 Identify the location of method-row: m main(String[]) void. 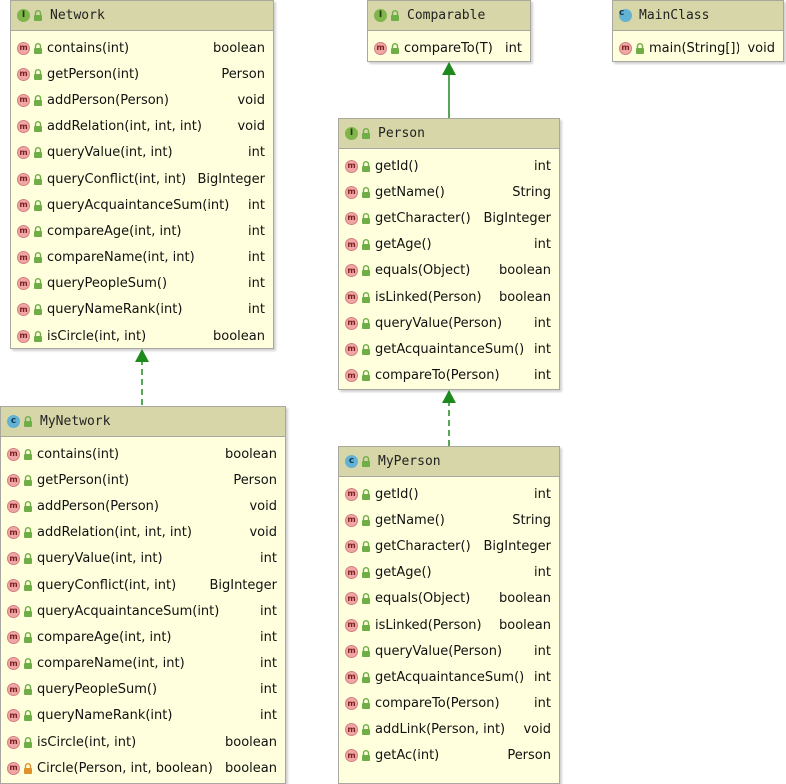
(698, 48).